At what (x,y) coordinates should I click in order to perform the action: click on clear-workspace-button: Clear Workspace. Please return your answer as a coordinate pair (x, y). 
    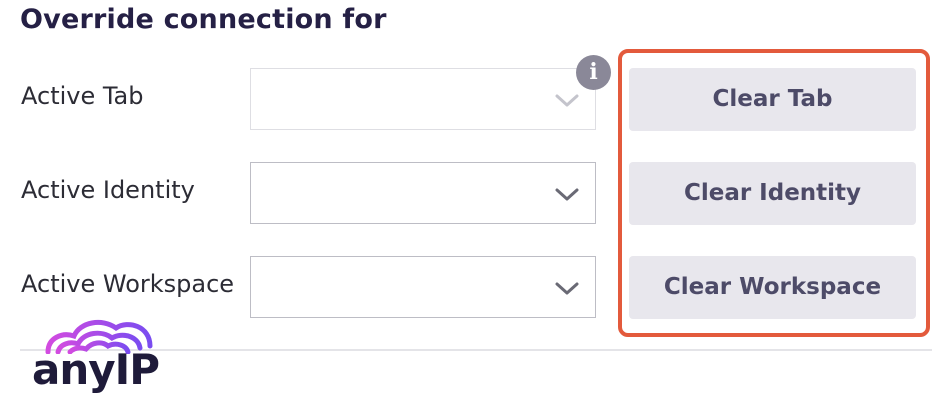
    Looking at the image, I should click on (772, 287).